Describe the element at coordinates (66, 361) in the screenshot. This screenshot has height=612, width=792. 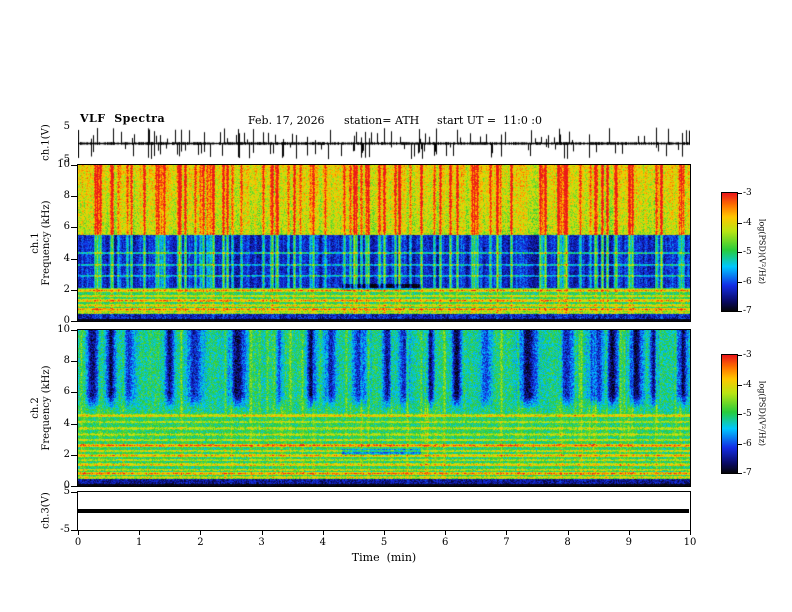
I see `ch2-frequency-tick-label: 8` at that location.